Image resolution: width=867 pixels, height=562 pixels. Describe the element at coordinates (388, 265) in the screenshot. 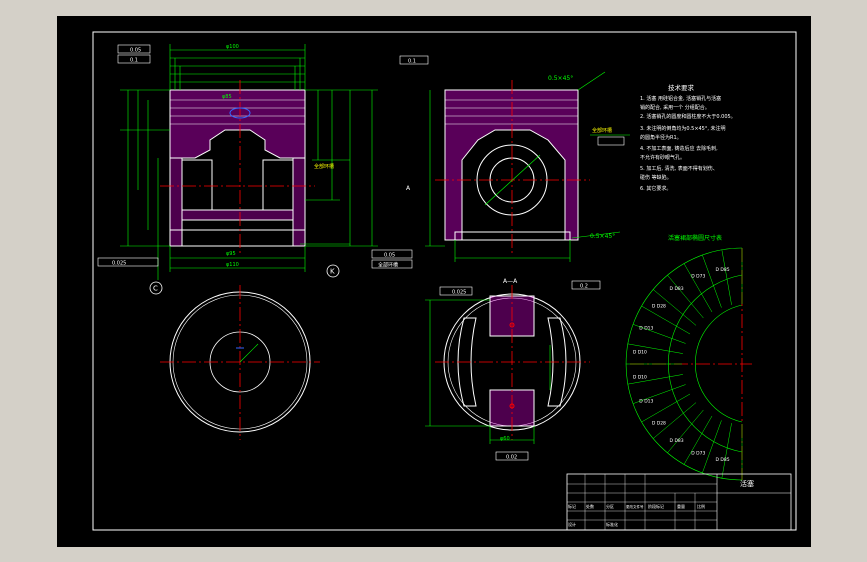

I see `note-left: 全部环槽` at that location.